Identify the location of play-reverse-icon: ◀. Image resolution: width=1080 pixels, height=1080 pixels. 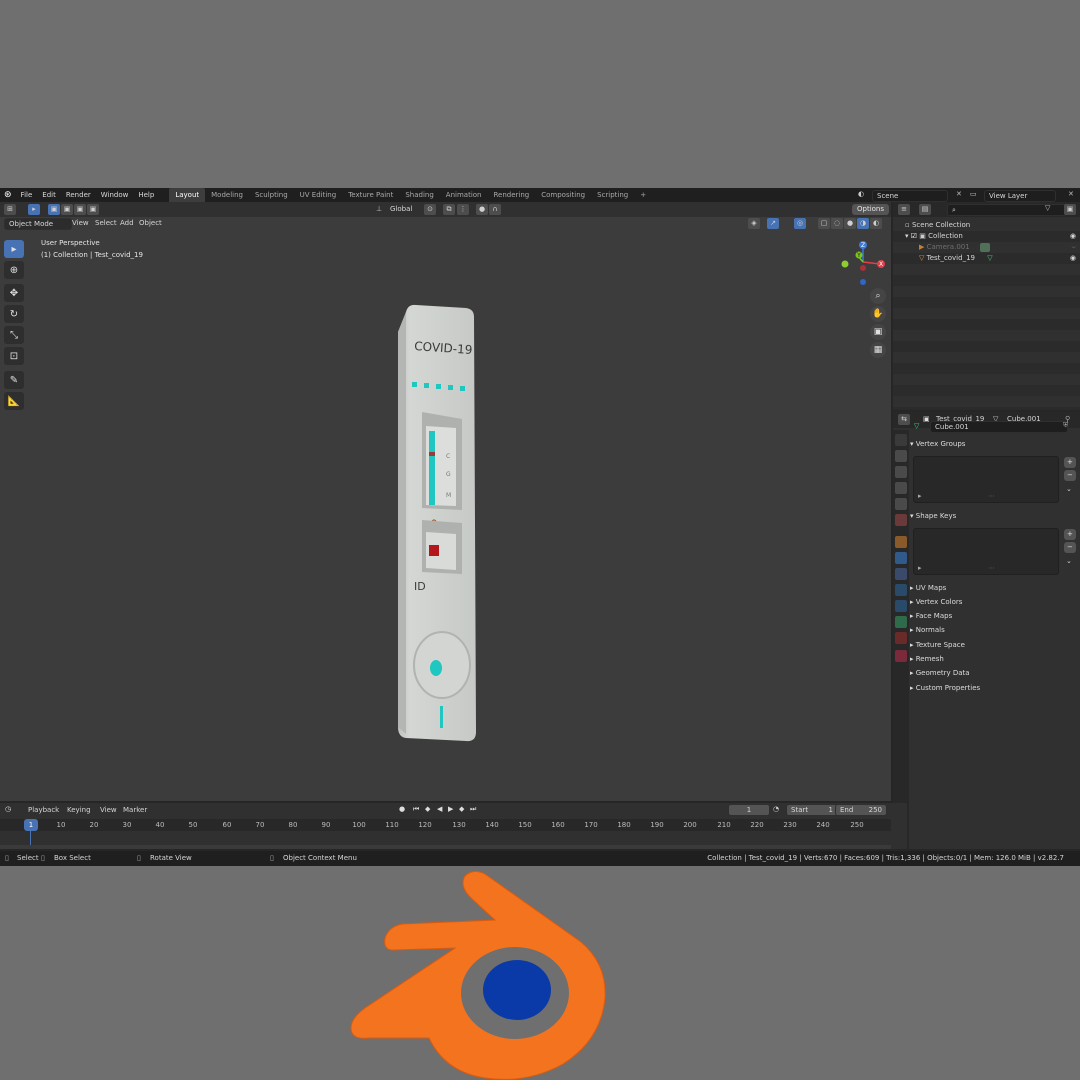
(439, 809).